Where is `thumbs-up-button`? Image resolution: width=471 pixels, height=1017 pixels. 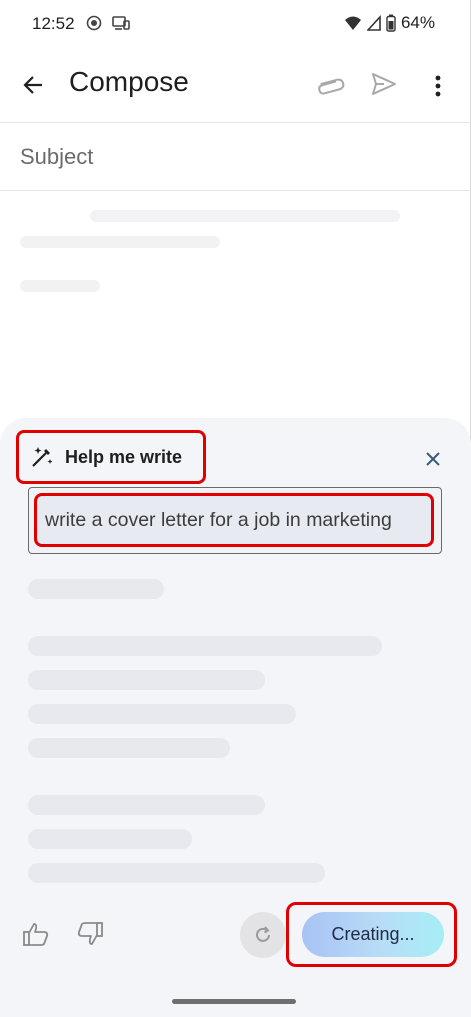 thumbs-up-button is located at coordinates (36, 934).